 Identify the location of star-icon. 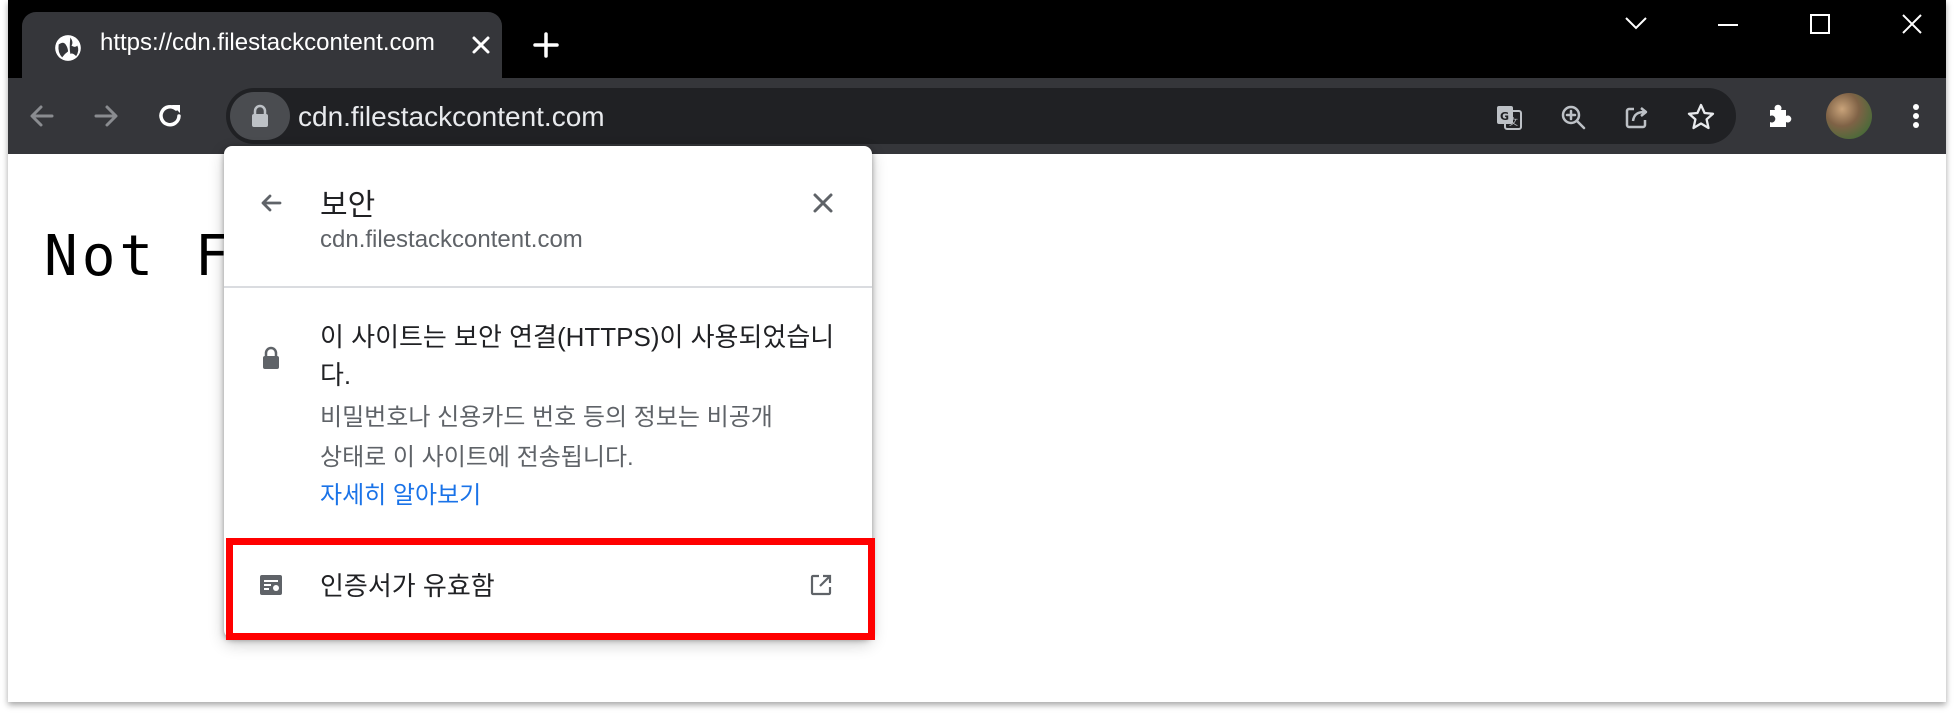
(1701, 117).